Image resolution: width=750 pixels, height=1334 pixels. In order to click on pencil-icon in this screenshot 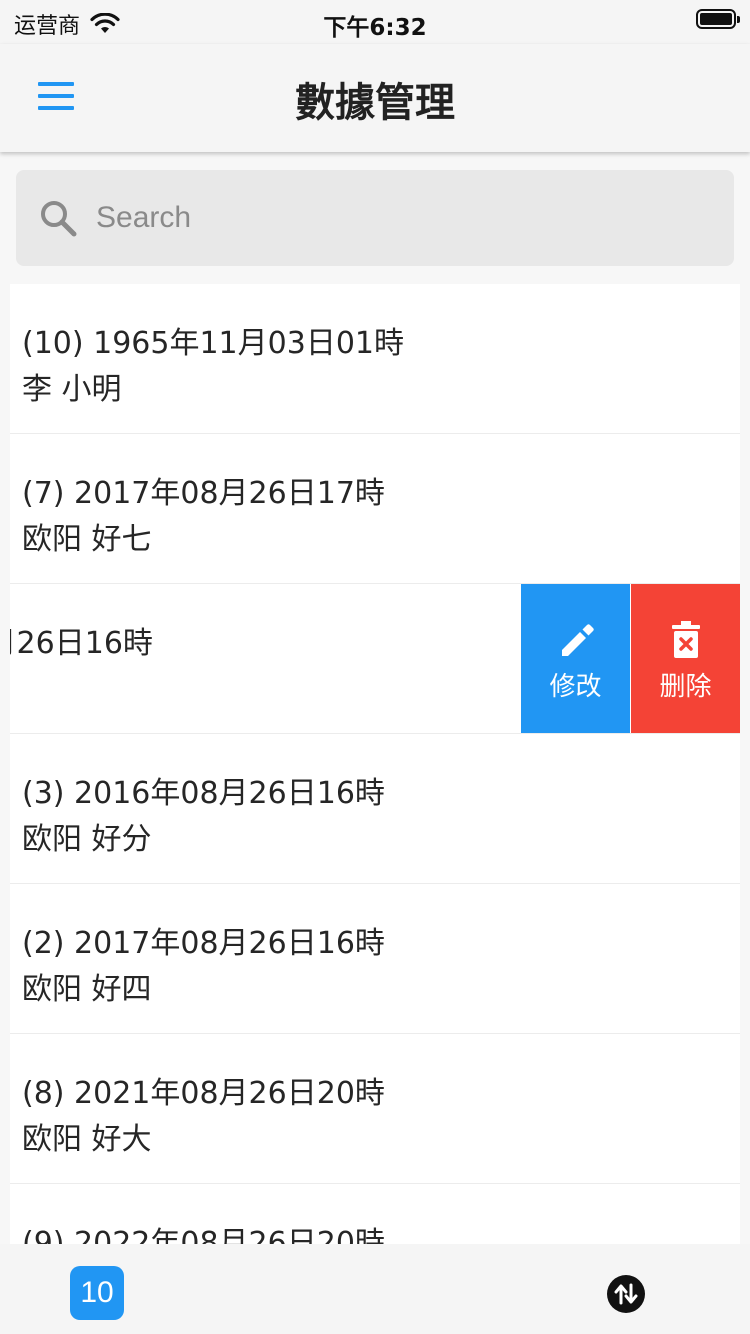, I will do `click(577, 640)`.